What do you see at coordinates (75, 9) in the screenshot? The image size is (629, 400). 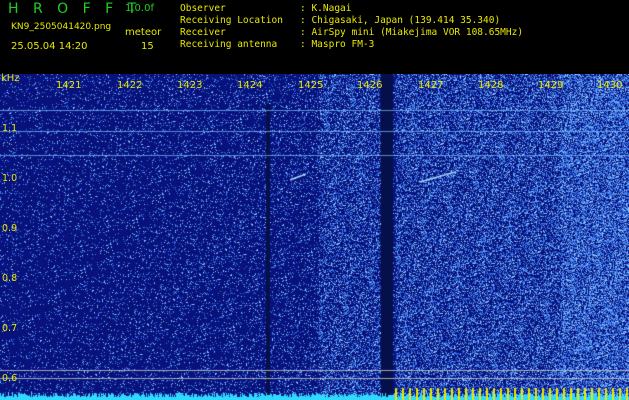 I see `app-title: H R O F F T` at bounding box center [75, 9].